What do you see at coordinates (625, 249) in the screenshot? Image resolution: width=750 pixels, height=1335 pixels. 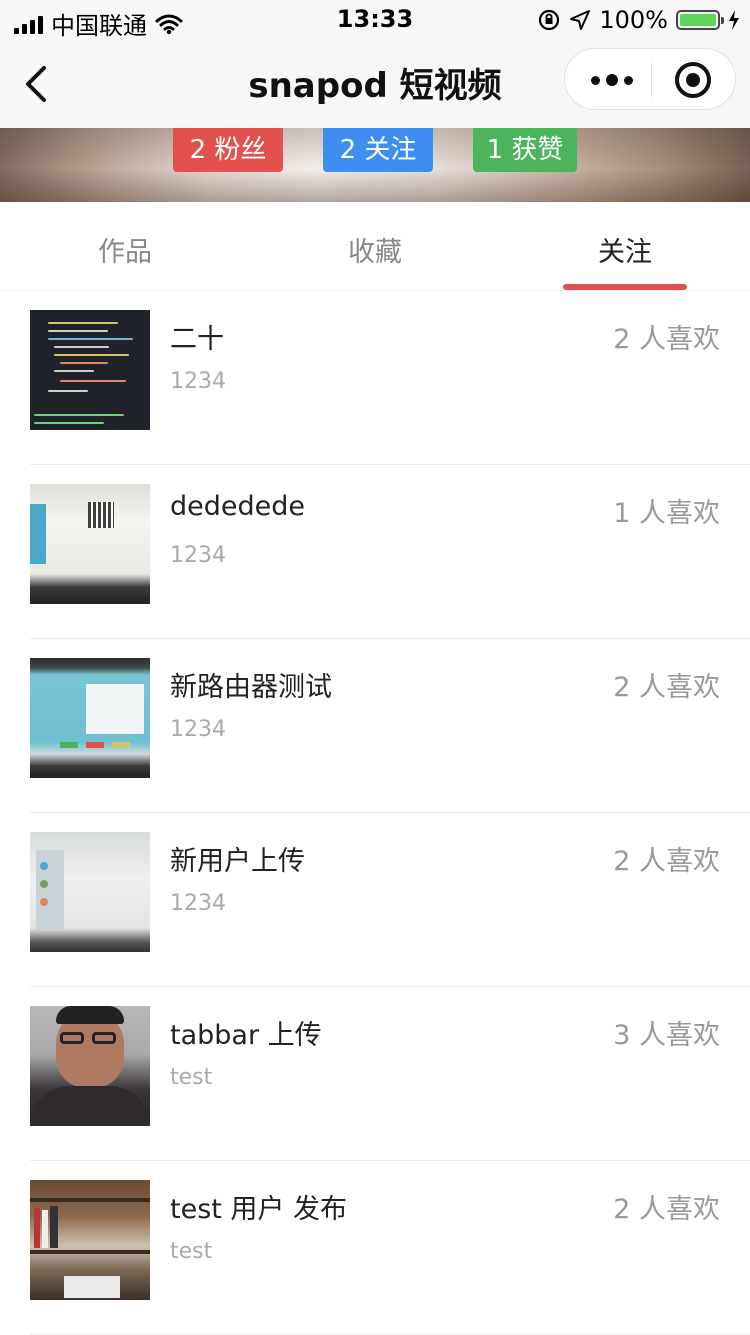 I see `tab-following: 关注` at bounding box center [625, 249].